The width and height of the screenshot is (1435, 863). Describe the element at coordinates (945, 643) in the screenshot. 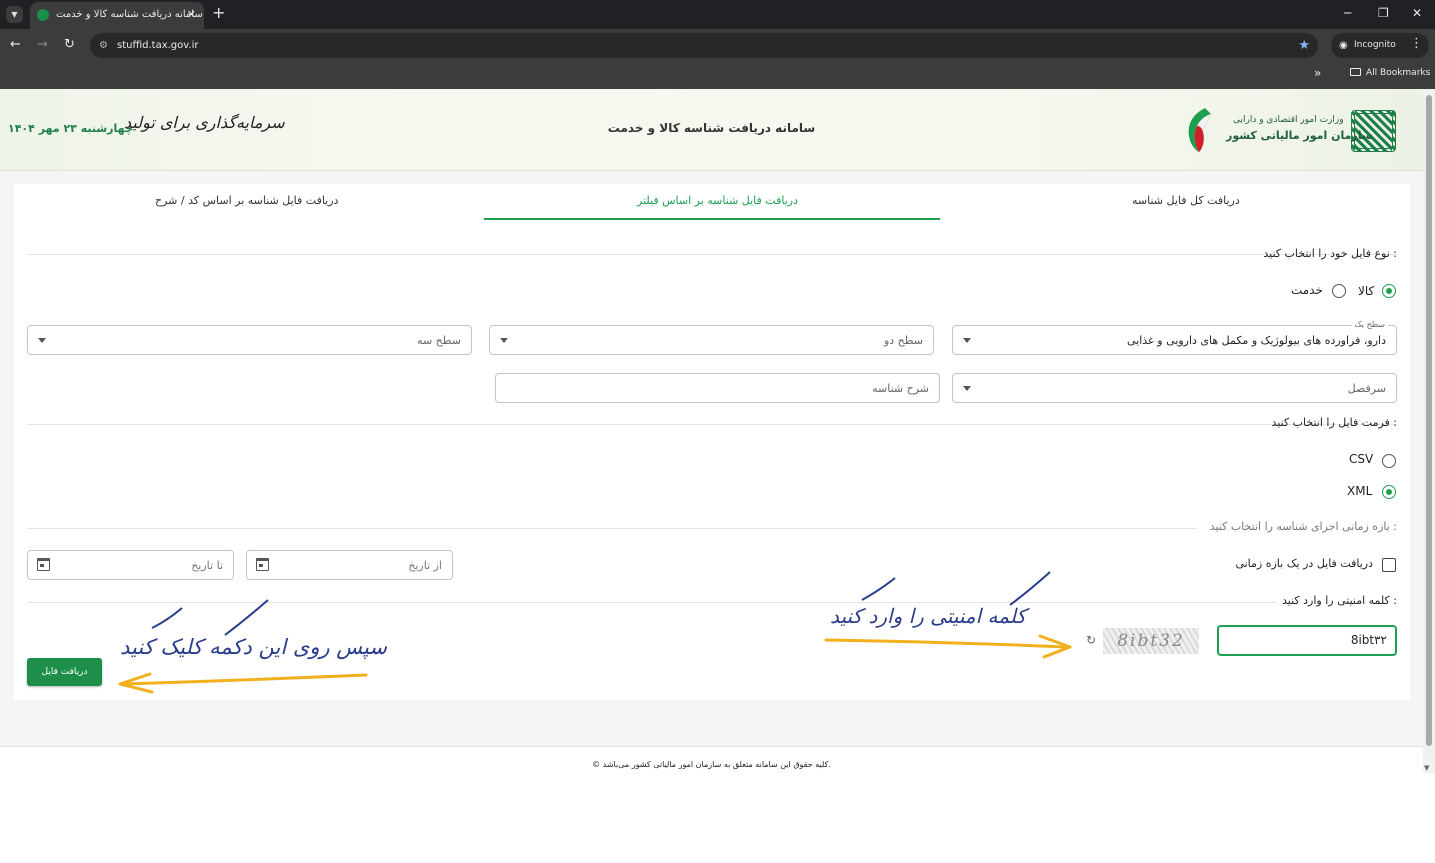

I see `arrow-right-icon` at that location.